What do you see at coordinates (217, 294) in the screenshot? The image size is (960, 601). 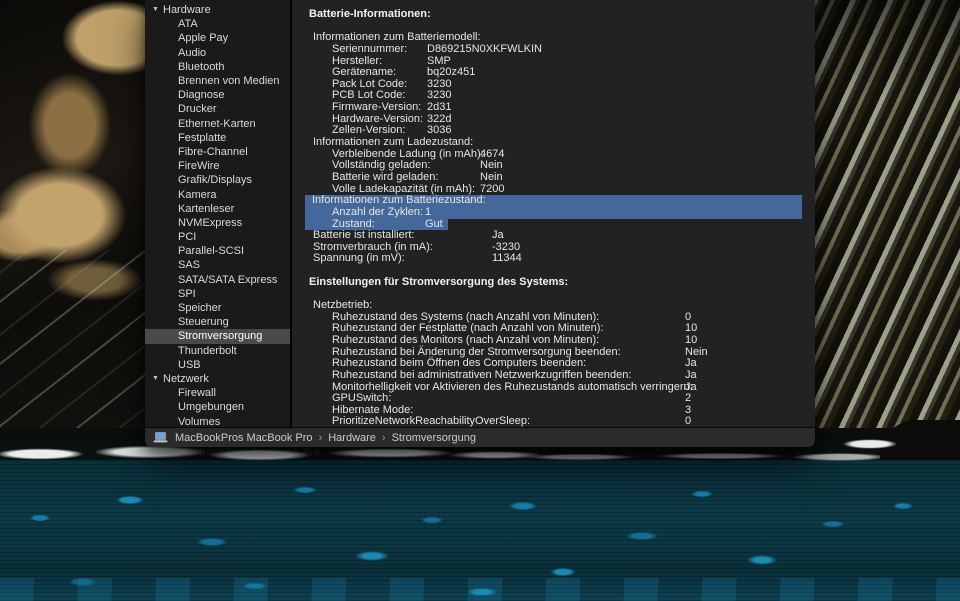 I see `sidebar-item: ▼ SPI` at bounding box center [217, 294].